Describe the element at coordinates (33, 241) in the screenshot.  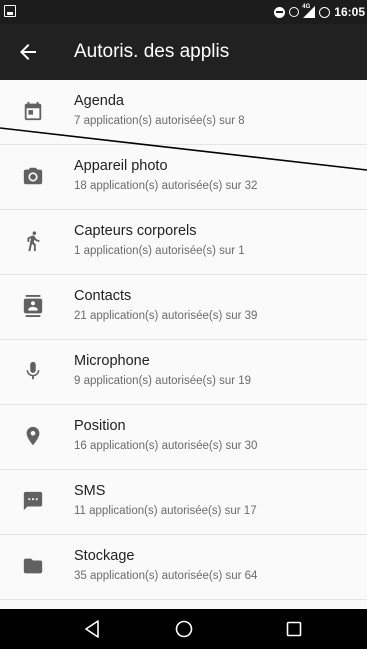
I see `body-sensors-icon` at that location.